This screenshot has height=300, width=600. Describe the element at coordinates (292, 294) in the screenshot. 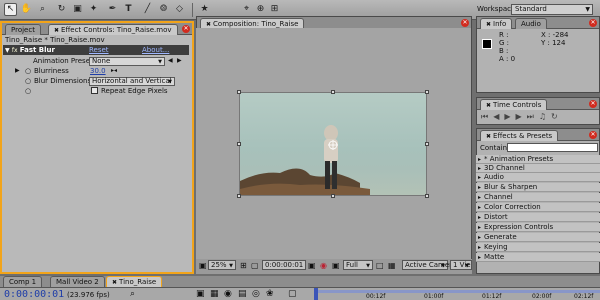

I see `graph-editor-icon: ▢` at that location.